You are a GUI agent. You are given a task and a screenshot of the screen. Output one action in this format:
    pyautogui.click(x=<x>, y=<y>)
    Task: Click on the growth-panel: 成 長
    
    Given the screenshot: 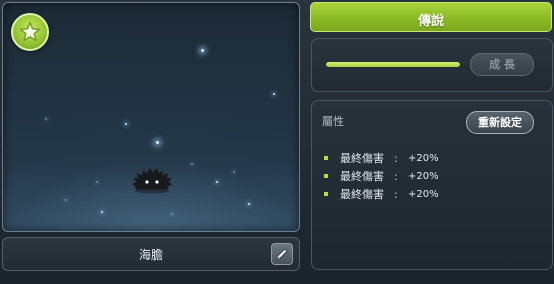 What is the action you would take?
    pyautogui.click(x=432, y=65)
    